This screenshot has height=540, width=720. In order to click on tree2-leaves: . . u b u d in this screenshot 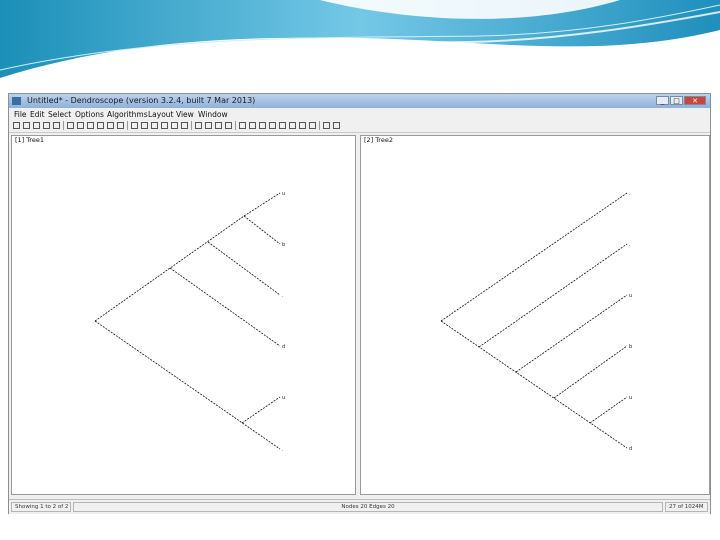, I will do `click(630, 321)`.